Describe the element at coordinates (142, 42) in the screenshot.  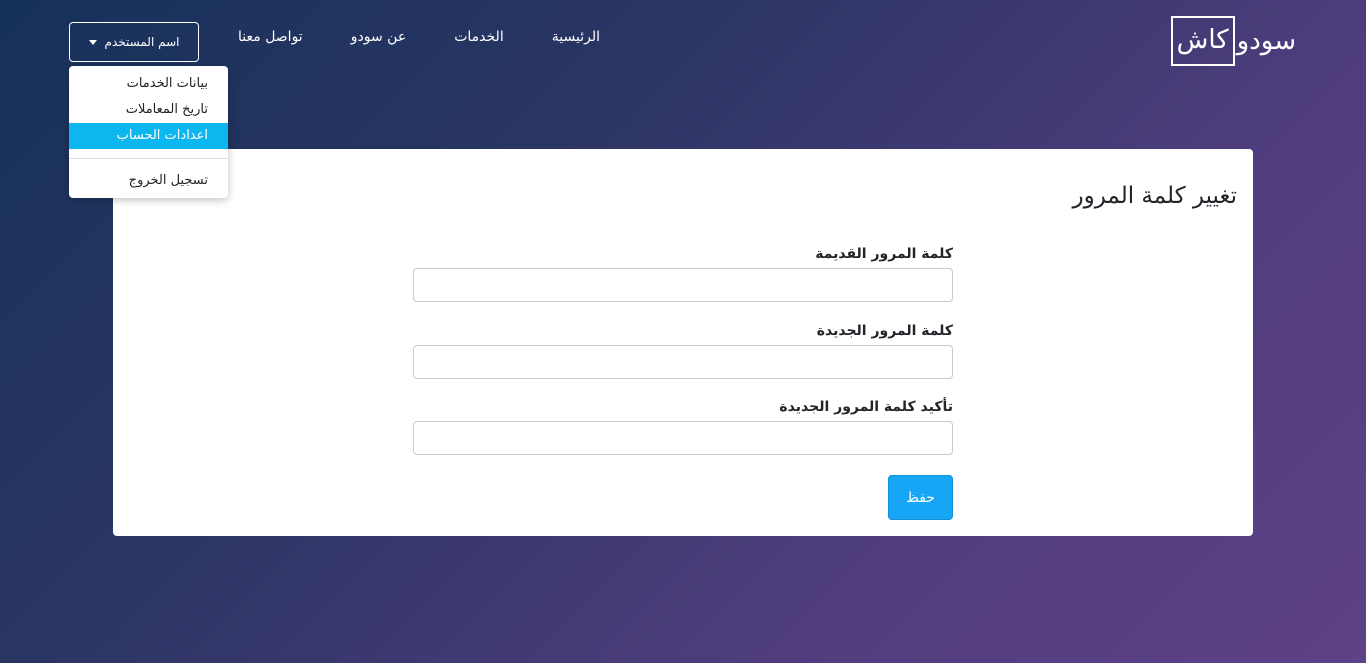
I see `user-menu-label: اسم المستخدم` at that location.